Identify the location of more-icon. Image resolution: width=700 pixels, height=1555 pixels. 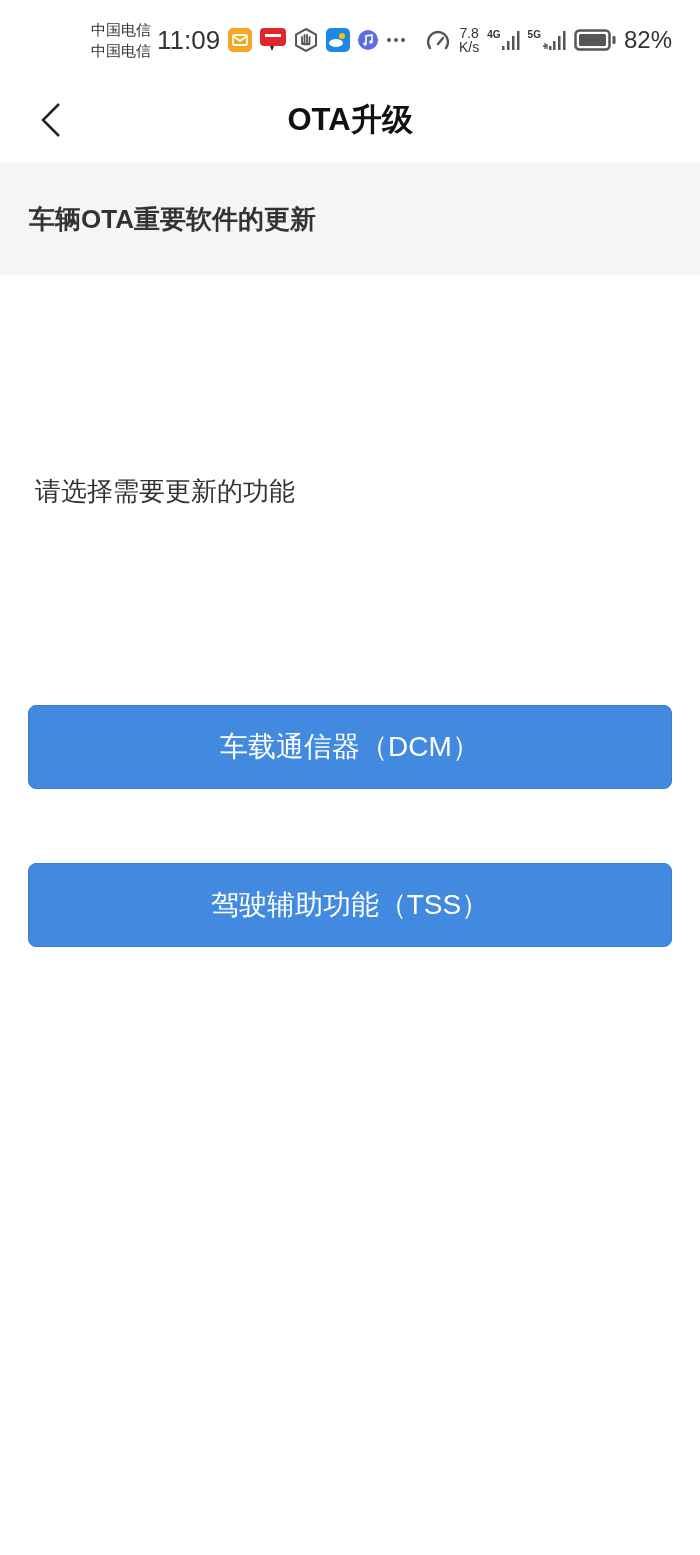
(396, 40).